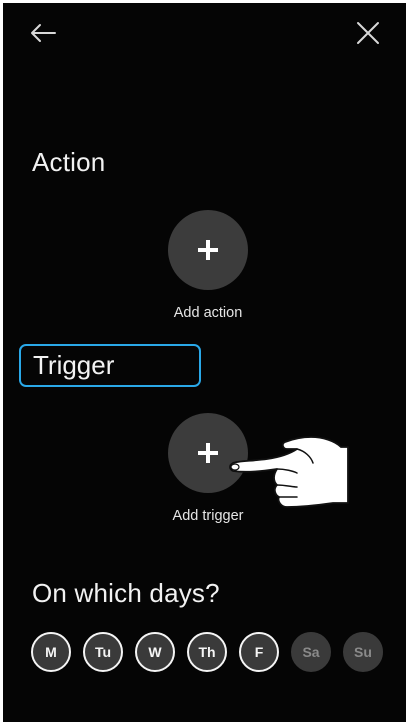 The image size is (409, 725). Describe the element at coordinates (69, 162) in the screenshot. I see `action-section-title: Action` at that location.